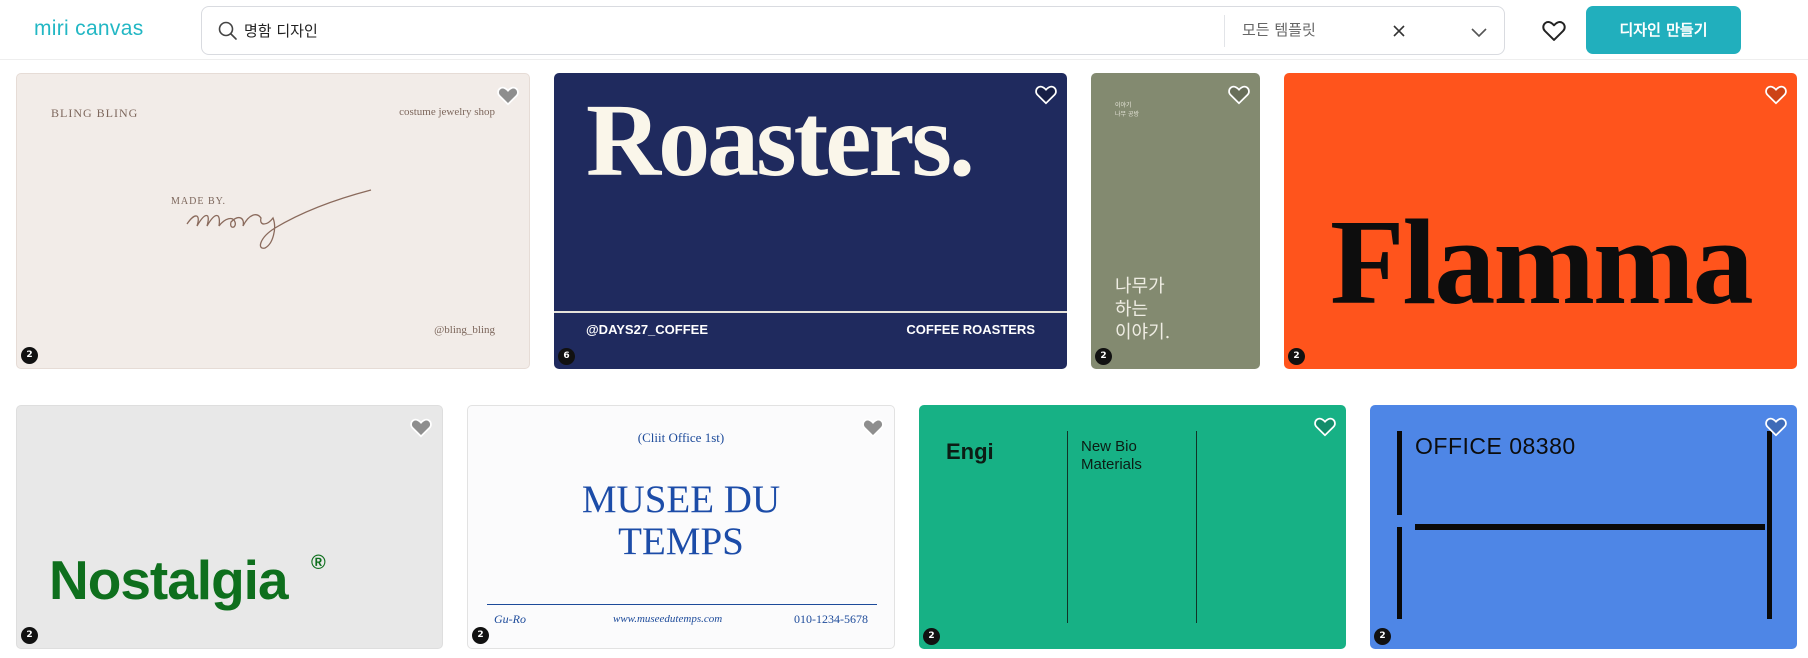 The height and width of the screenshot is (658, 1808). What do you see at coordinates (1542, 262) in the screenshot?
I see `card-text: Flamma` at bounding box center [1542, 262].